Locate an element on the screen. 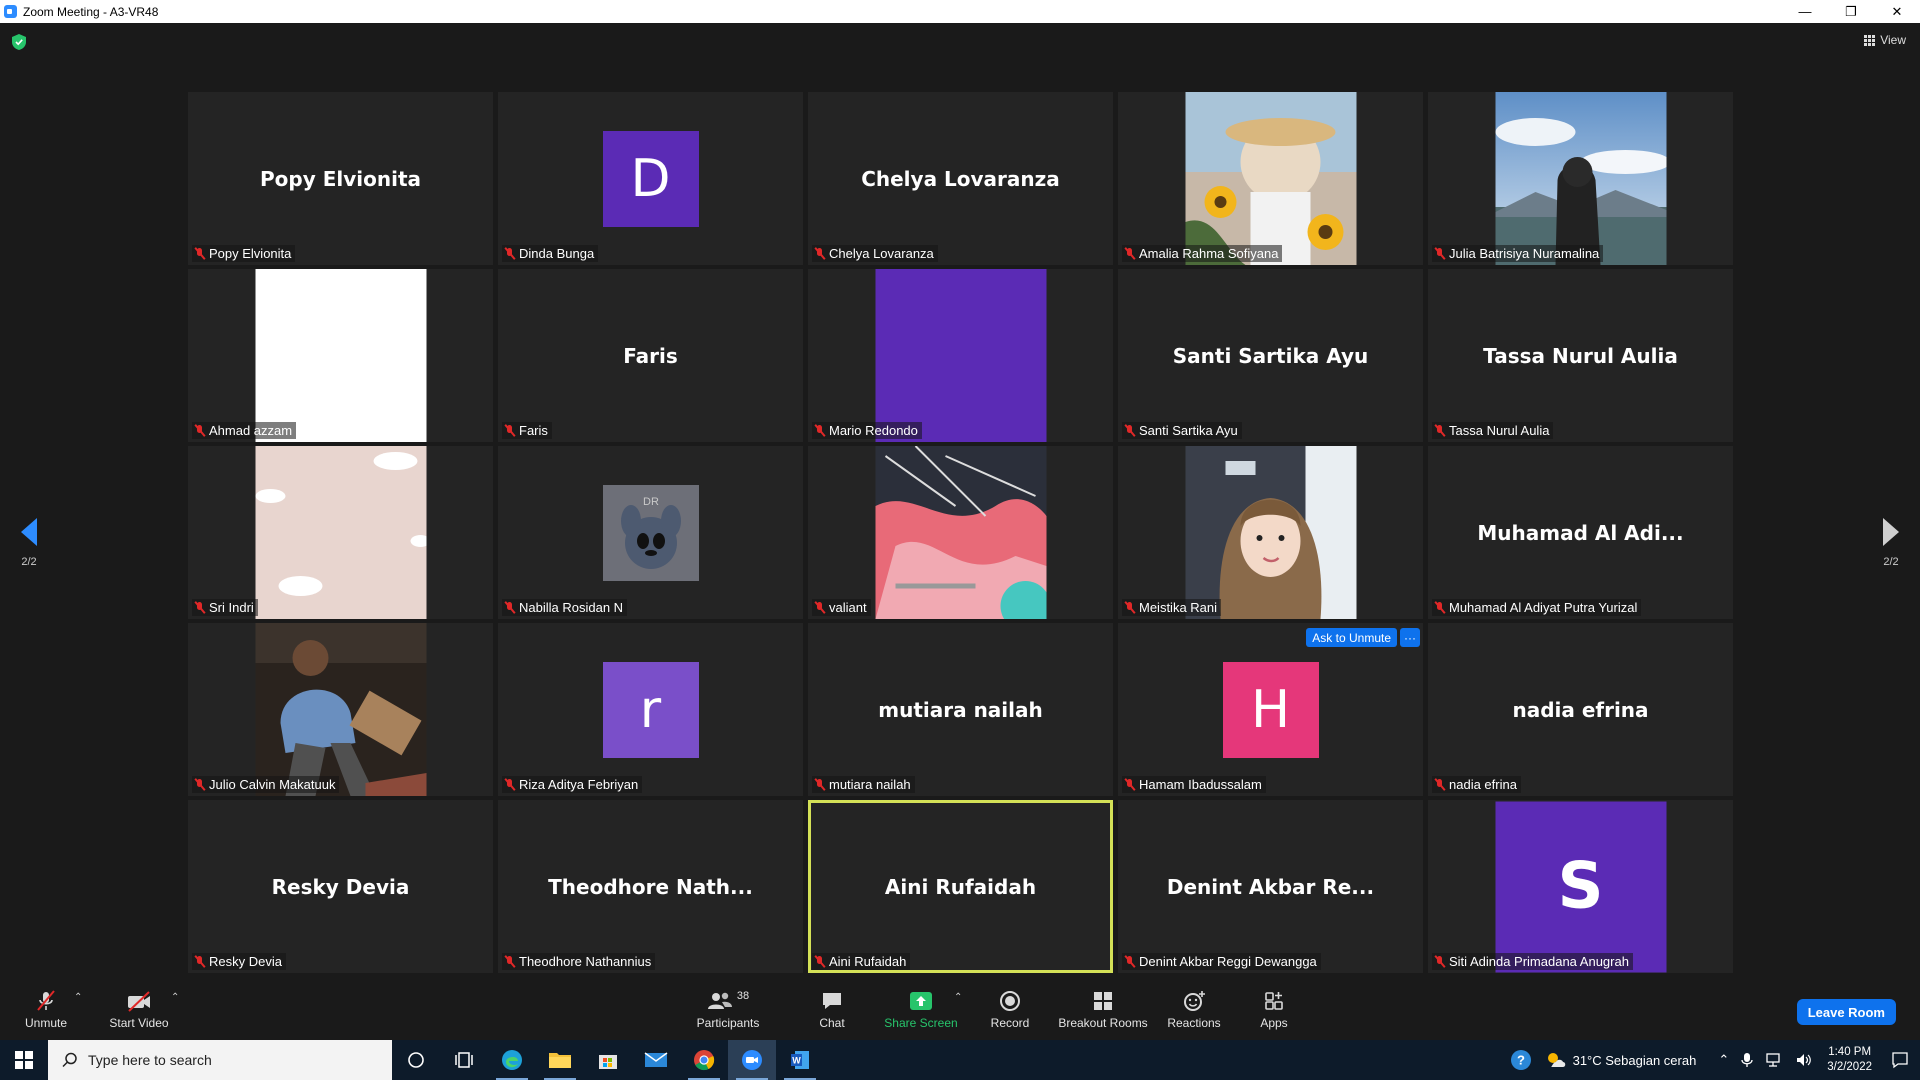 This screenshot has height=1080, width=1920. cortana-button is located at coordinates (416, 1060).